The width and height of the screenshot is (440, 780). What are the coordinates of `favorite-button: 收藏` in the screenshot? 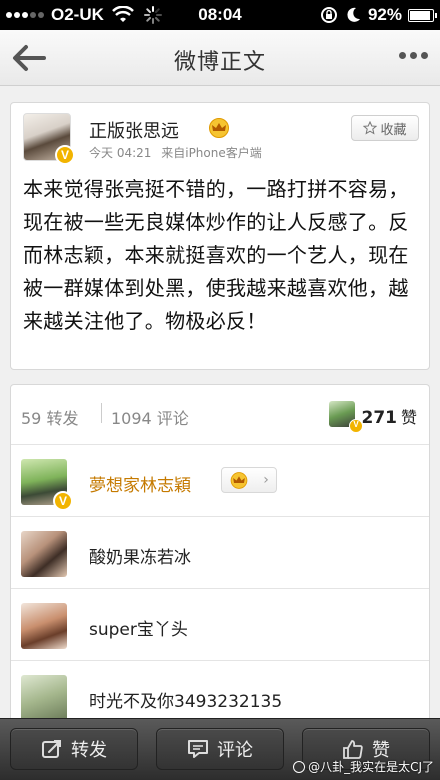 It's located at (385, 128).